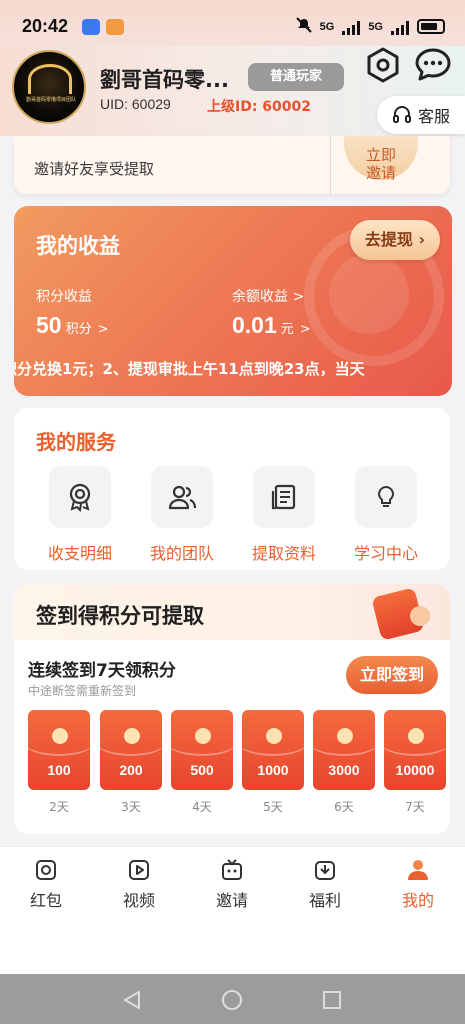  What do you see at coordinates (114, 104) in the screenshot?
I see `uid-label: UID:` at bounding box center [114, 104].